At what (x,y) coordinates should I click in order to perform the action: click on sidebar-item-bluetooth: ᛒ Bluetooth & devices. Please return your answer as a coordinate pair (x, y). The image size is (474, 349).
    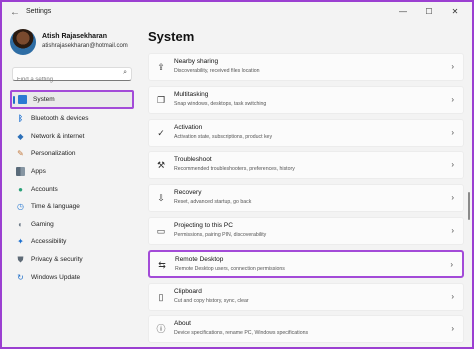
    Looking at the image, I should click on (74, 119).